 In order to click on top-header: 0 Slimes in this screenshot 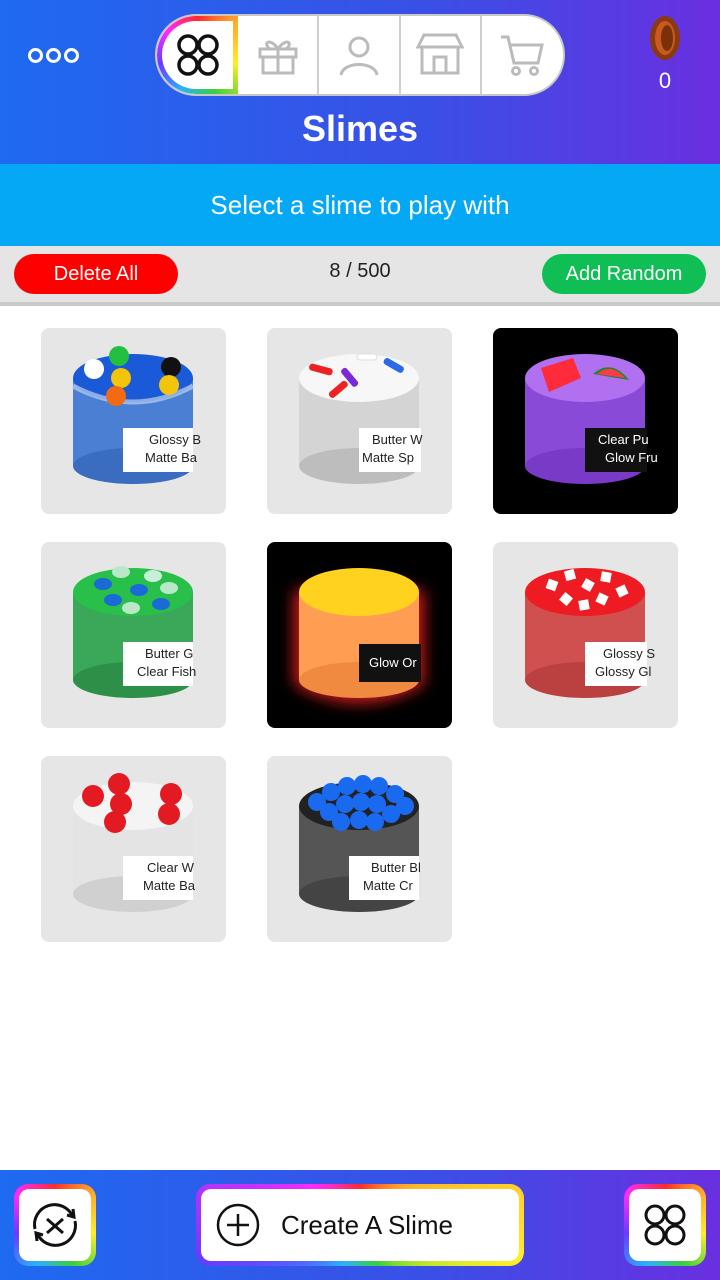, I will do `click(360, 82)`.